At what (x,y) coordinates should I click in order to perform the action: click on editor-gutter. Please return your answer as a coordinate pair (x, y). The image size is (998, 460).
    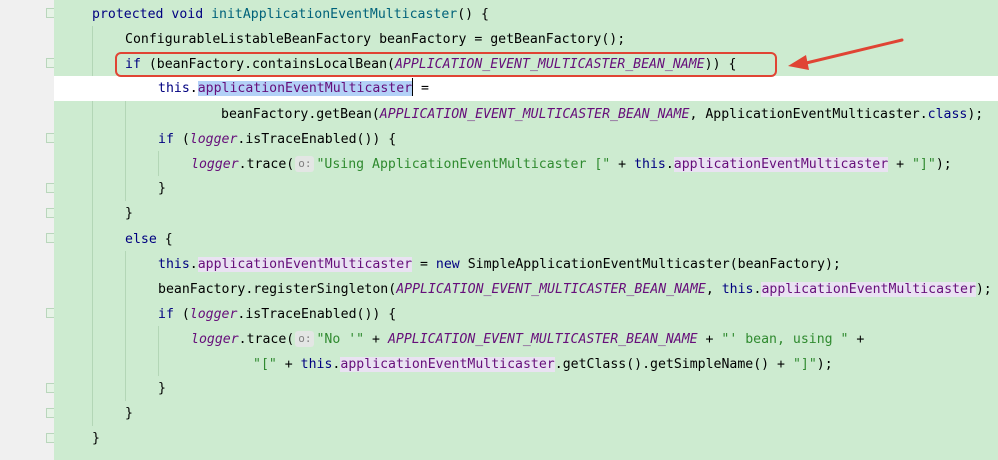
    Looking at the image, I should click on (28, 230).